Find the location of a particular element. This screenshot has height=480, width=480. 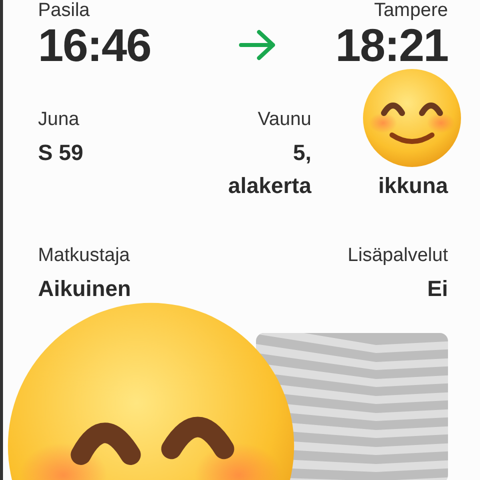

passenger-value: Aikuinen is located at coordinates (84, 289).